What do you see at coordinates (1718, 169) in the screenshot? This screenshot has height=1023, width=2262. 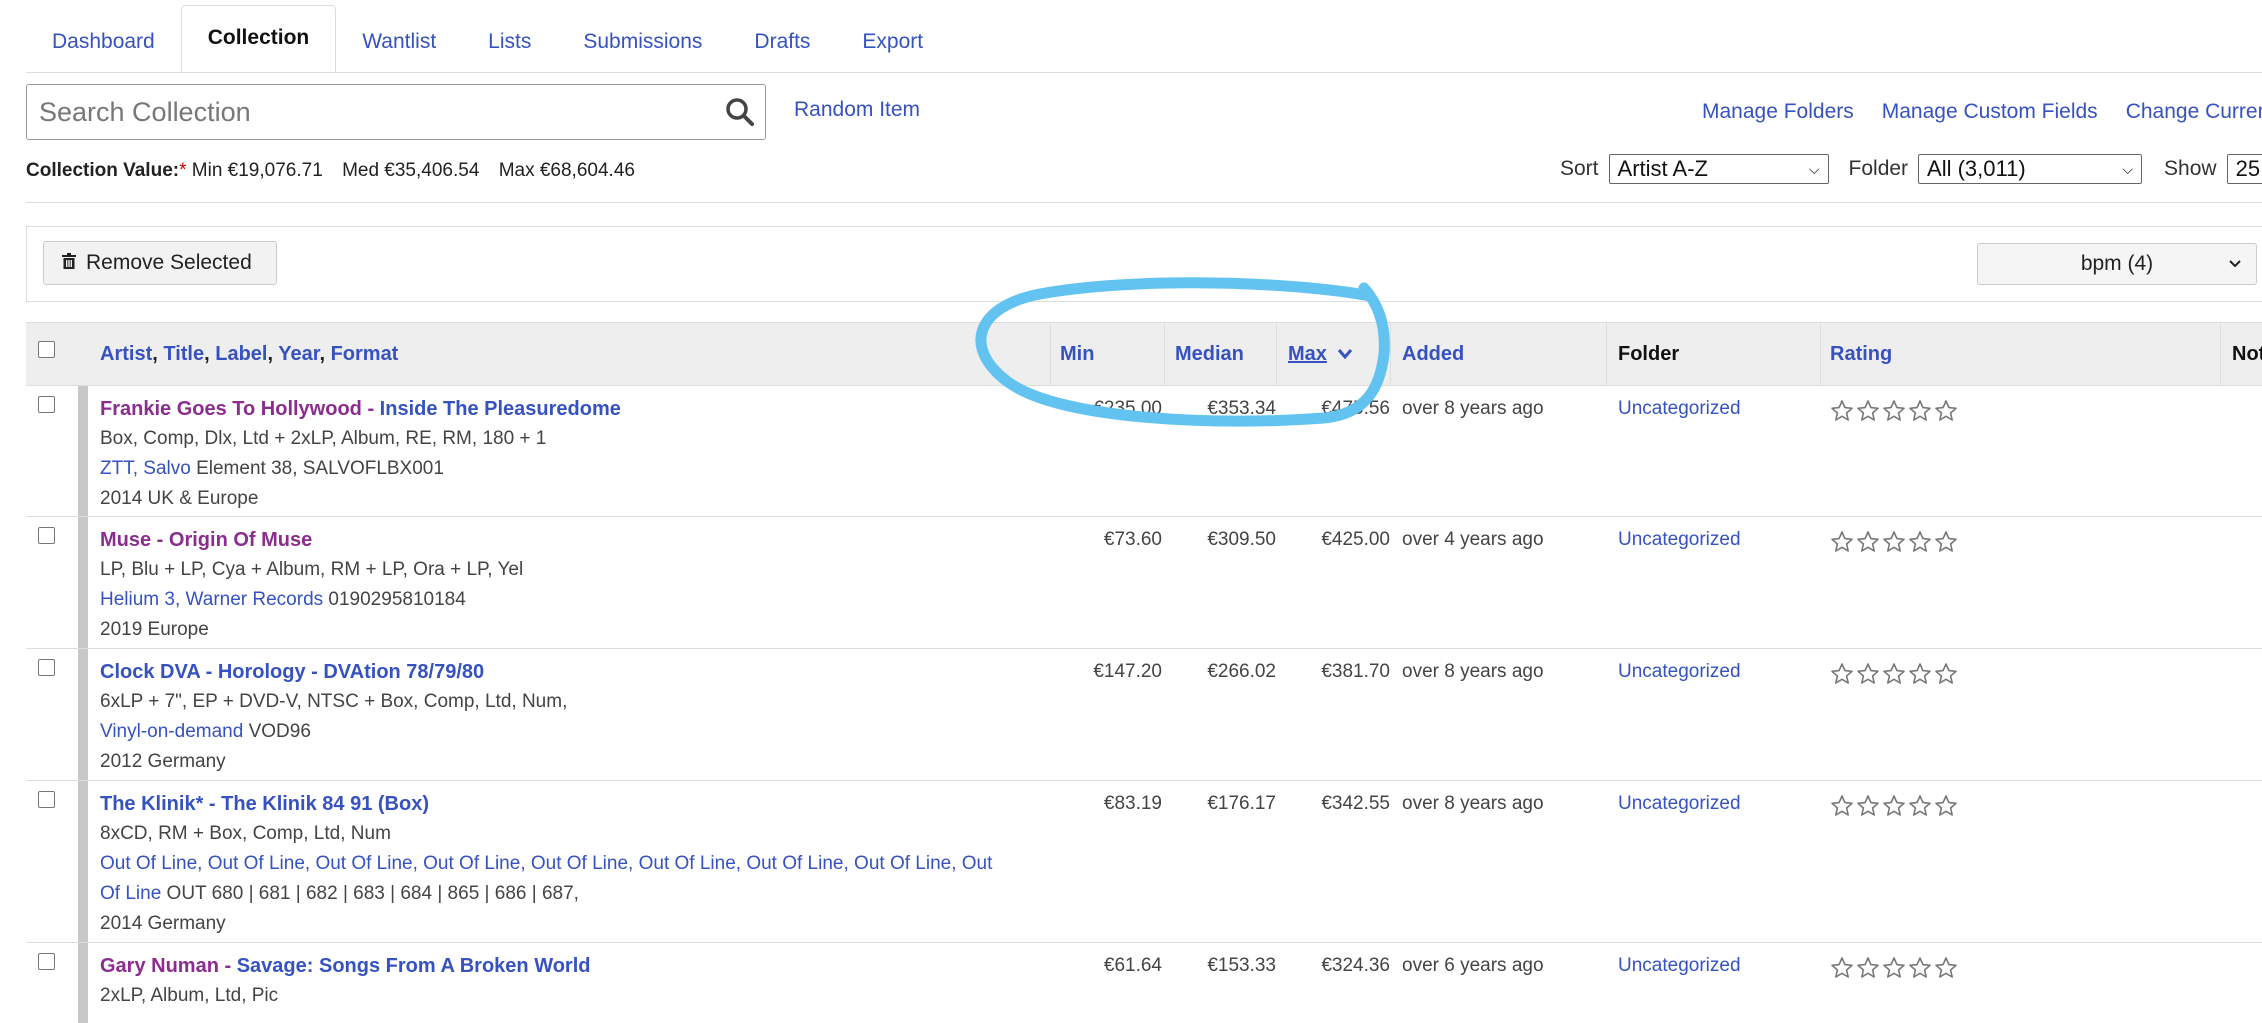 I see `sort-select: Artist A-Z ⌵` at bounding box center [1718, 169].